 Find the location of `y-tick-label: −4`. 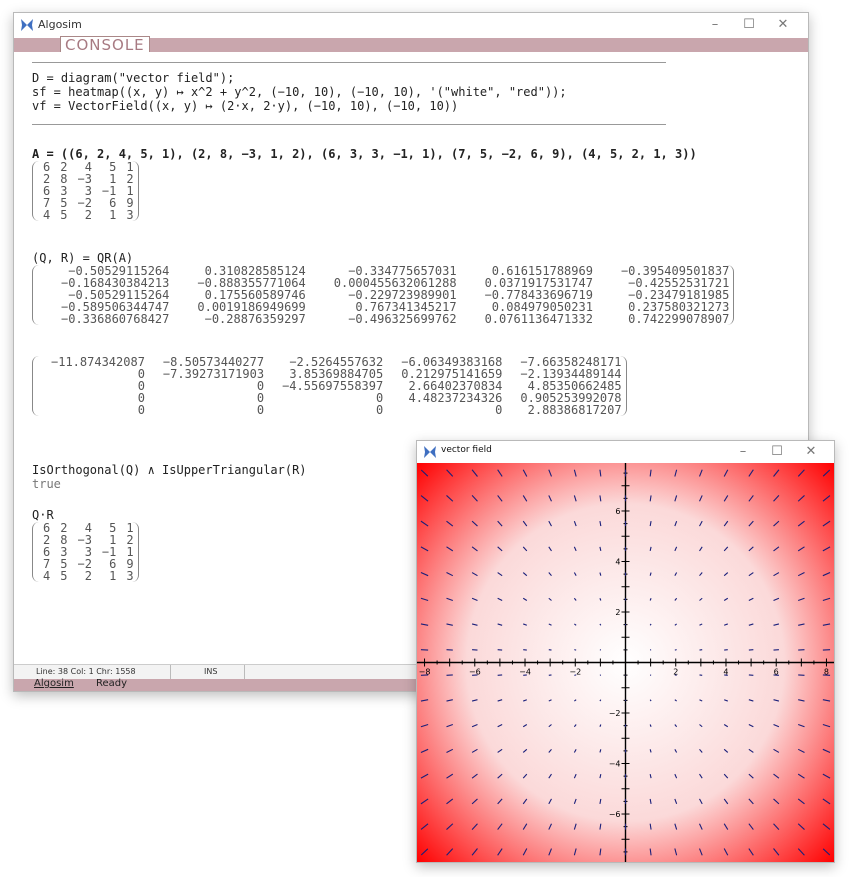

y-tick-label: −4 is located at coordinates (615, 764).